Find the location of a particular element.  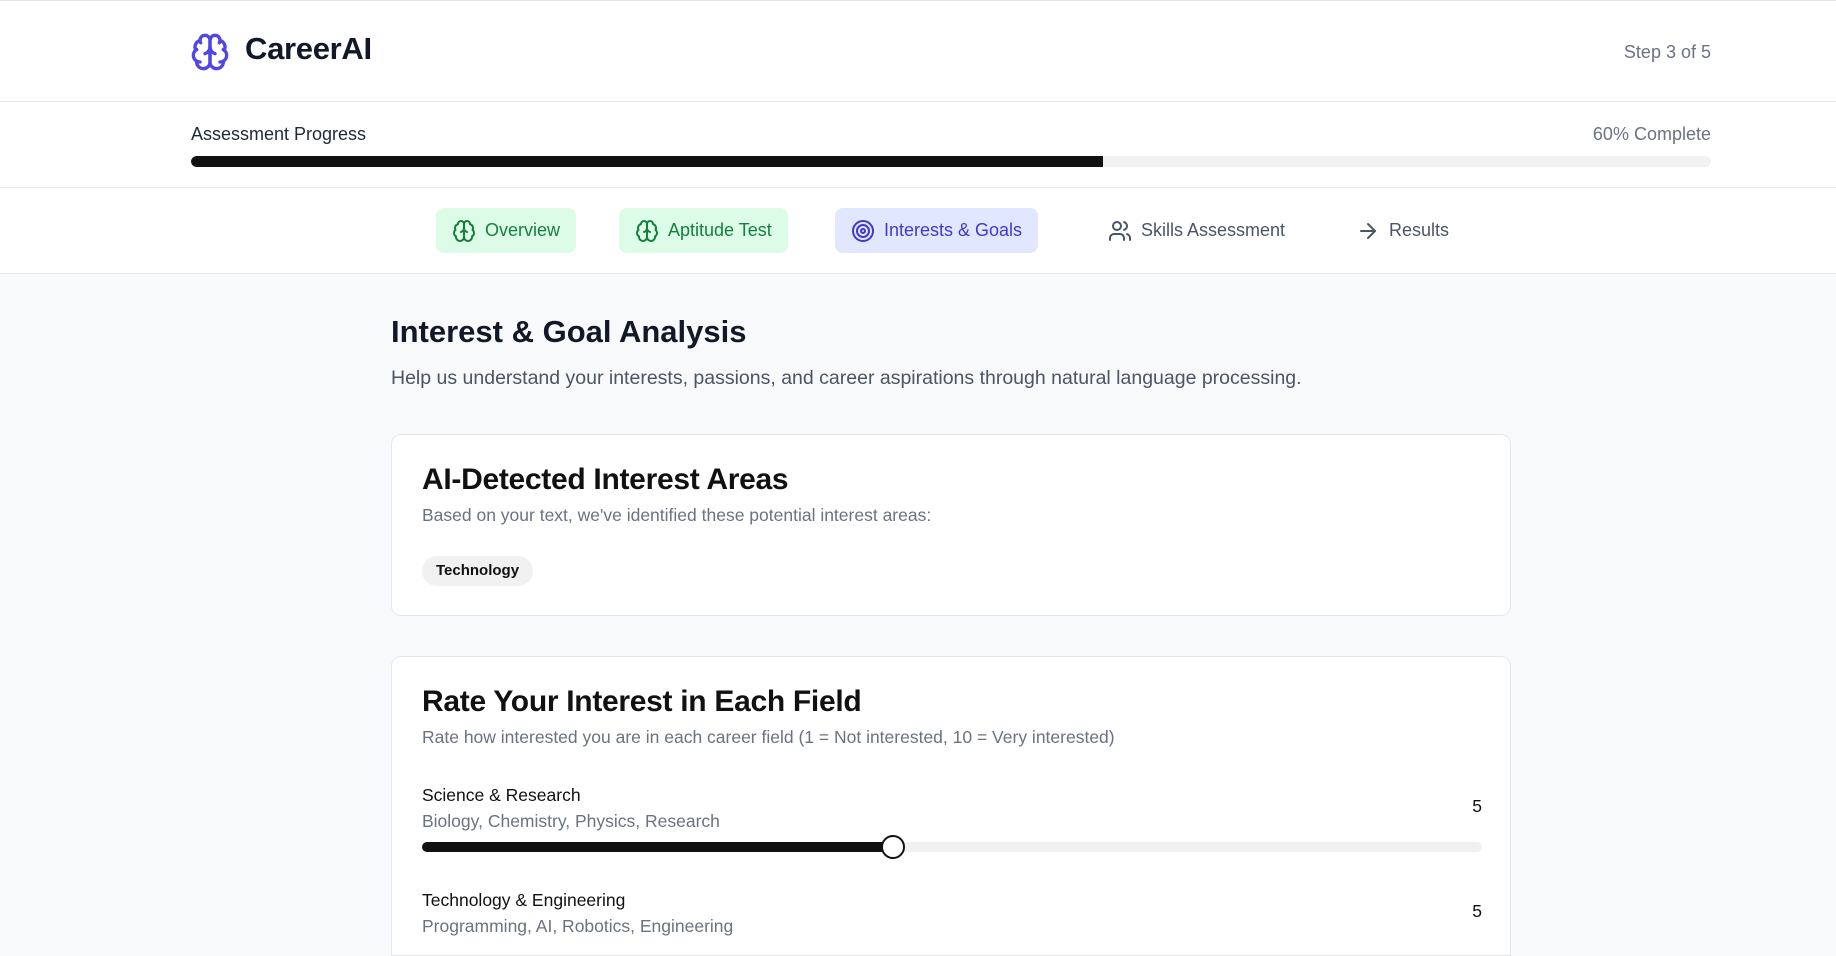

target-icon is located at coordinates (863, 230).